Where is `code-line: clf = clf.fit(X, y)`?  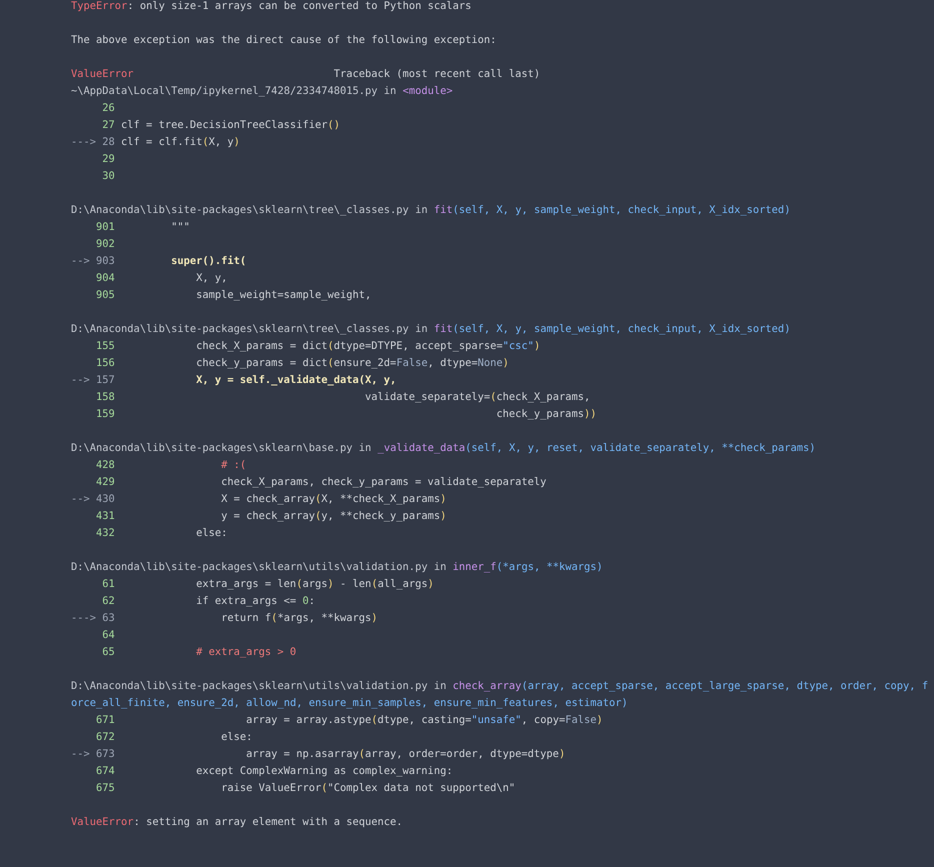 code-line: clf = clf.fit(X, y) is located at coordinates (180, 142).